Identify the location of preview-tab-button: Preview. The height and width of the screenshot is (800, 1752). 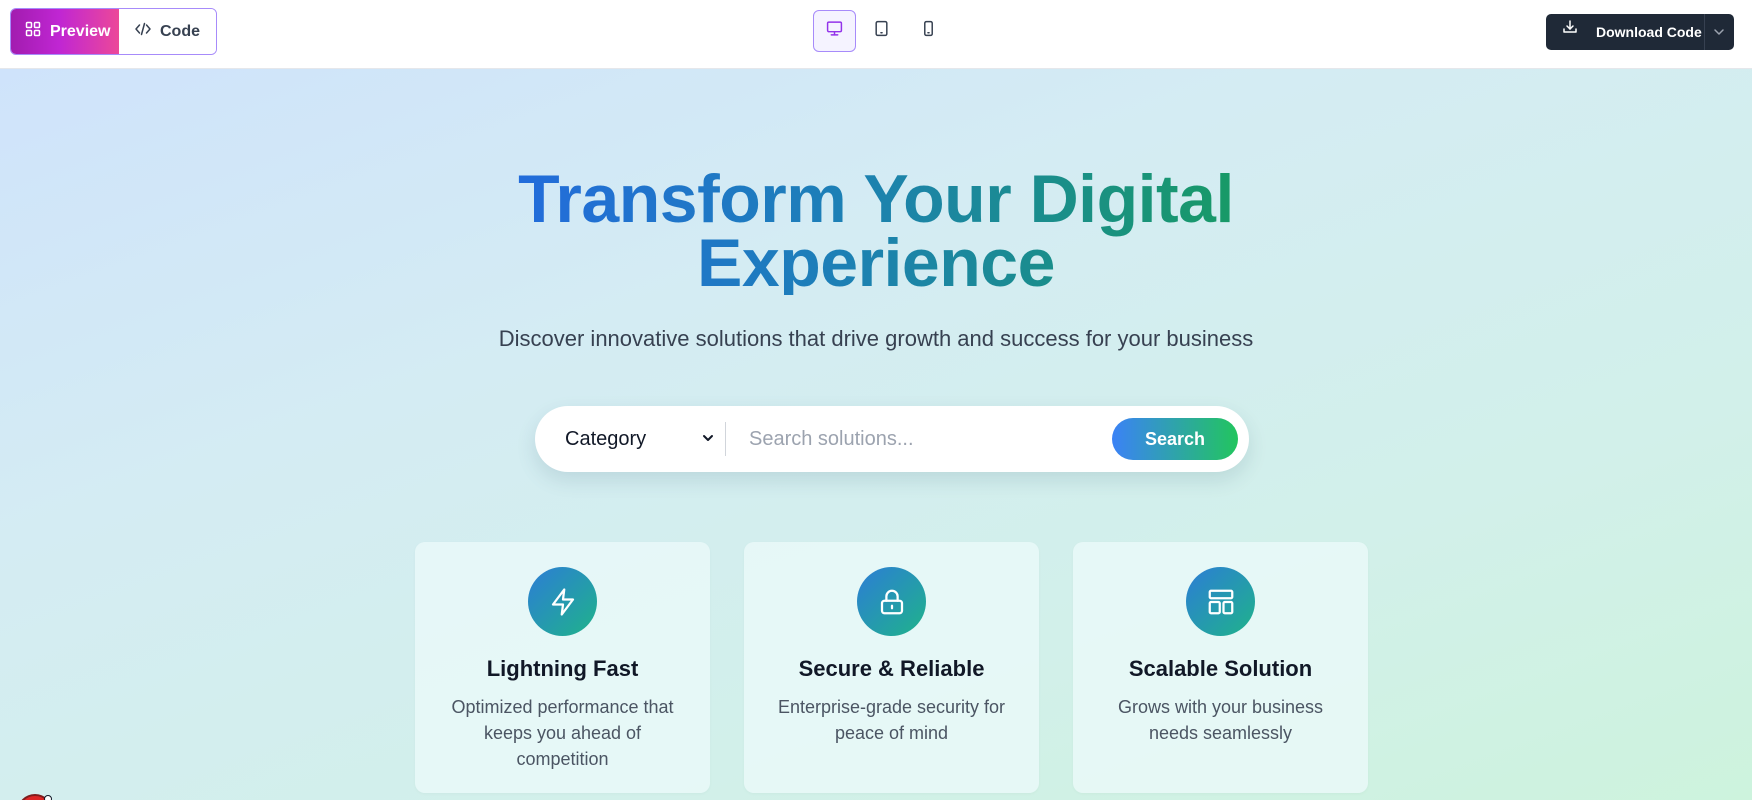
(65, 31).